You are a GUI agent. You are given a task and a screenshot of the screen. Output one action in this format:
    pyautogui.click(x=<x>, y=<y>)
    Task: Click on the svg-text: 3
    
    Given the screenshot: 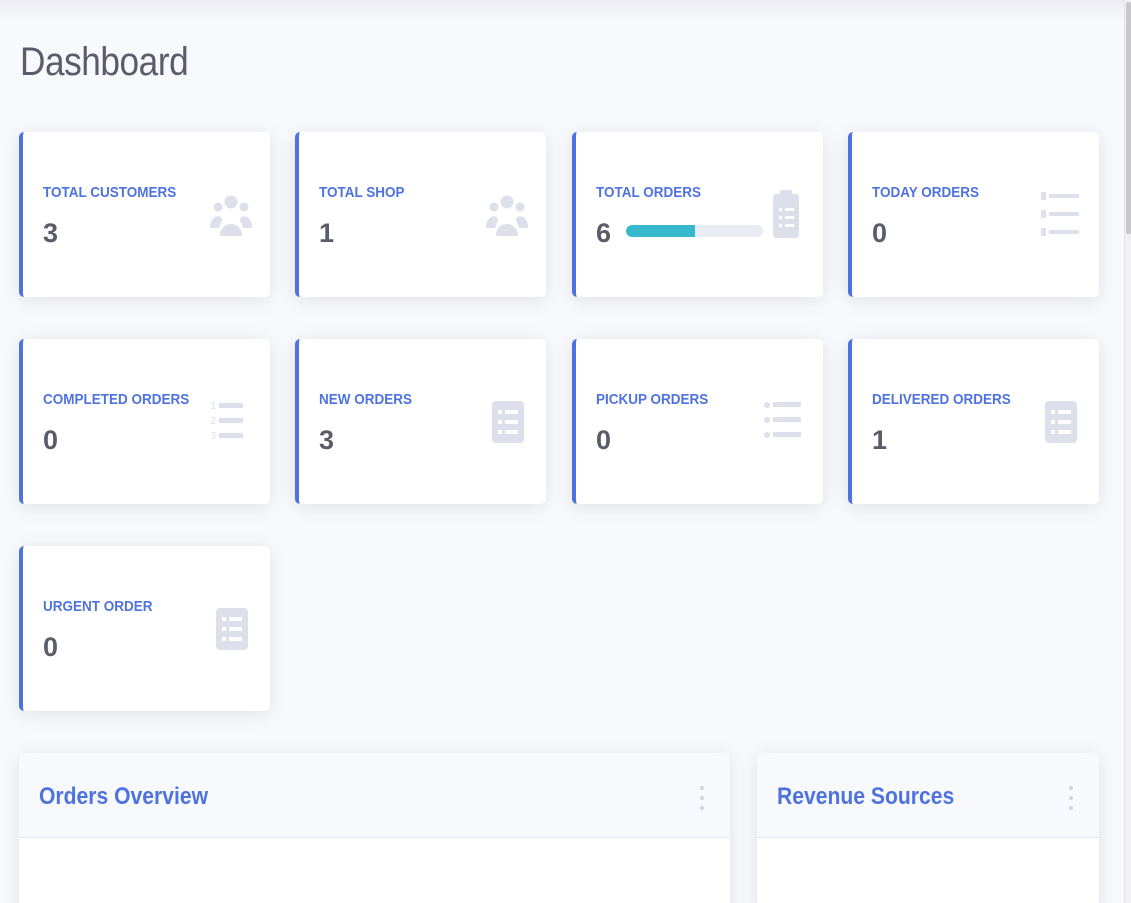 What is the action you would take?
    pyautogui.click(x=213, y=436)
    